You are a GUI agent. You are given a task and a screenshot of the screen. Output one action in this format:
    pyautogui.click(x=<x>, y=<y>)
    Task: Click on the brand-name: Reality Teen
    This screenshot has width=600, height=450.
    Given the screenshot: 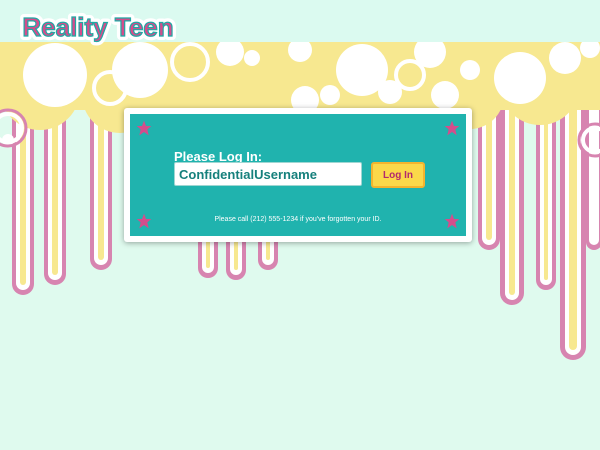 What is the action you would take?
    pyautogui.click(x=97, y=27)
    